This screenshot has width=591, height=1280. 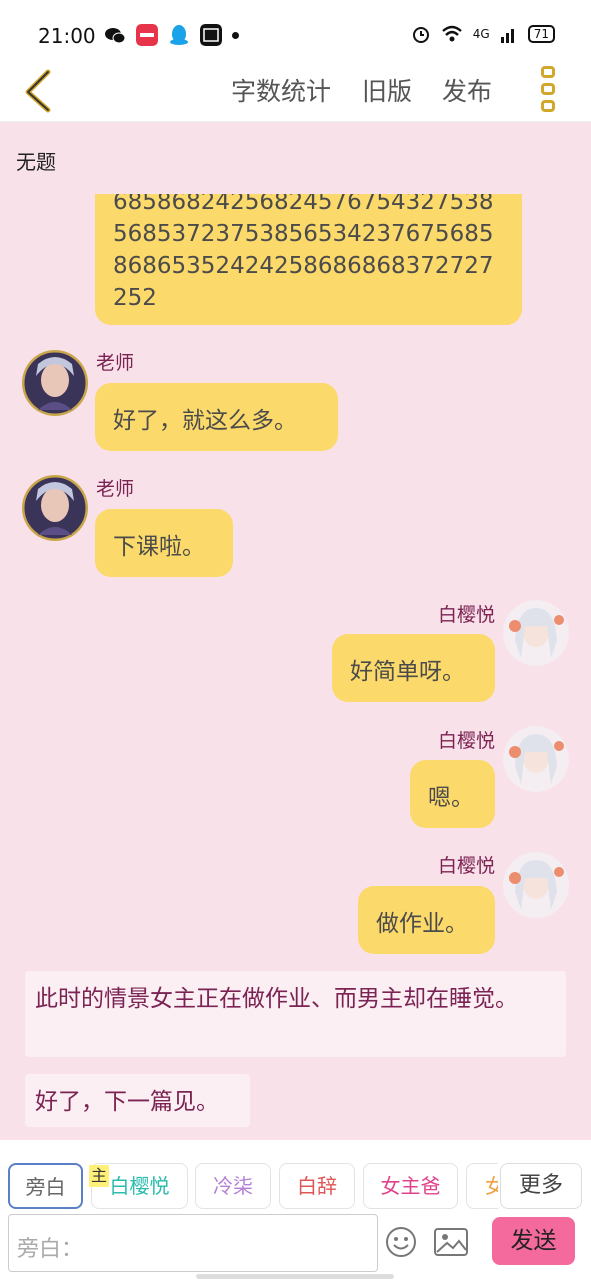 What do you see at coordinates (507, 36) in the screenshot?
I see `signal-icon` at bounding box center [507, 36].